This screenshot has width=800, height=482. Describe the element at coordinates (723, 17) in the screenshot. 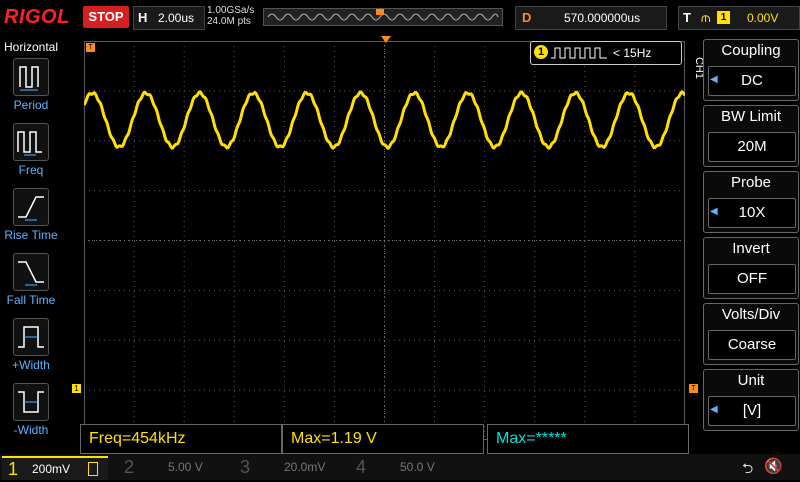

I see `trigger-source-badge: 1` at that location.